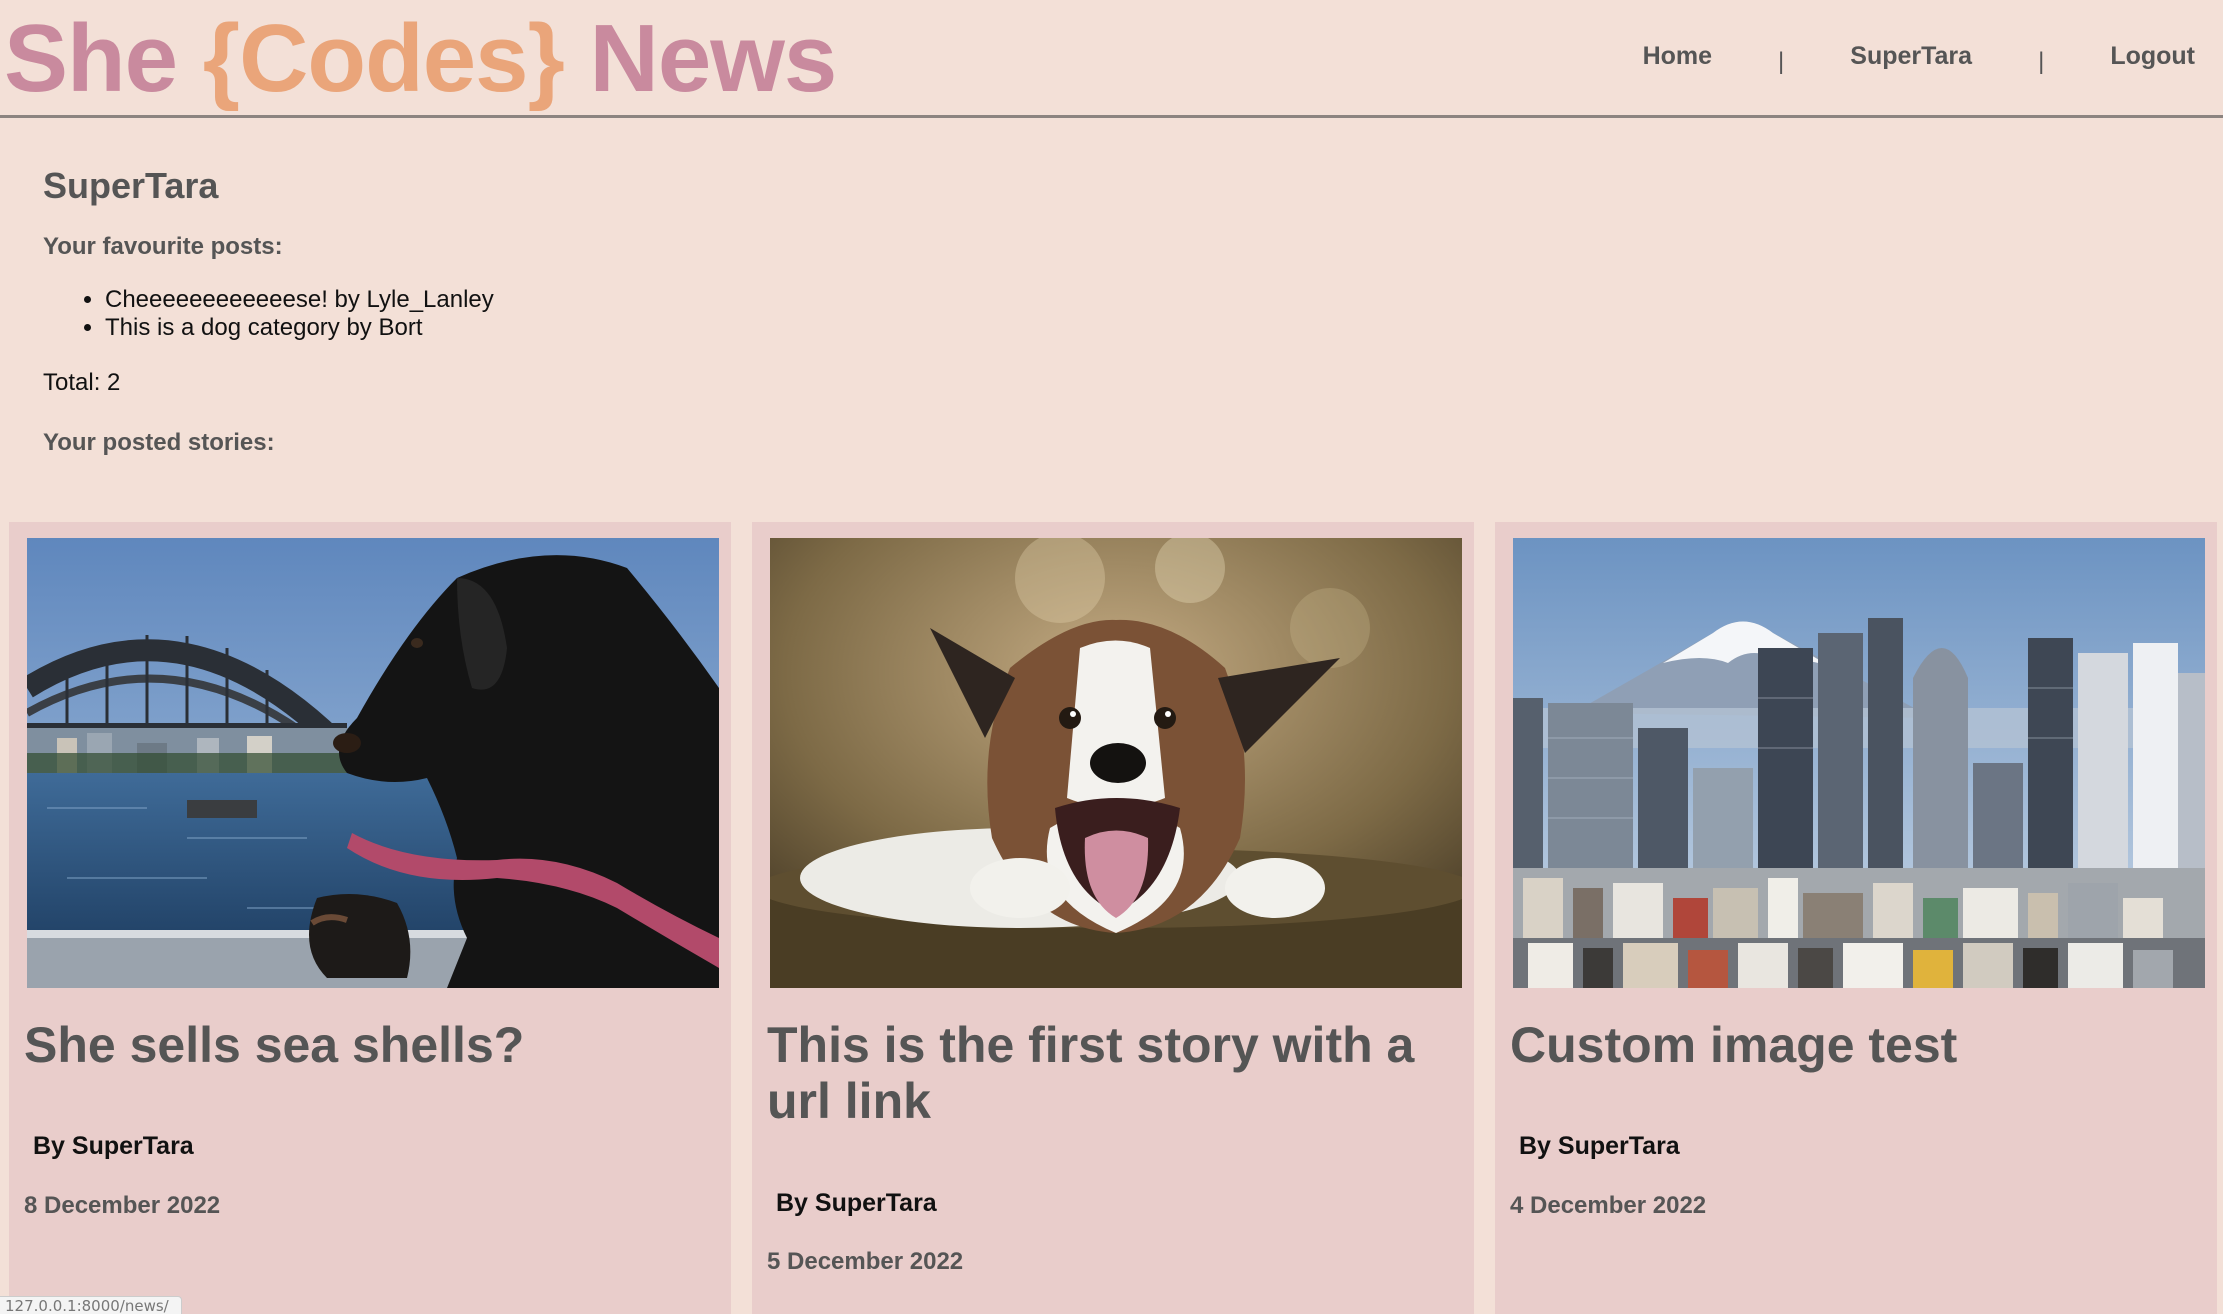  Describe the element at coordinates (2152, 56) in the screenshot. I see `nav-logout-link: Logout` at that location.